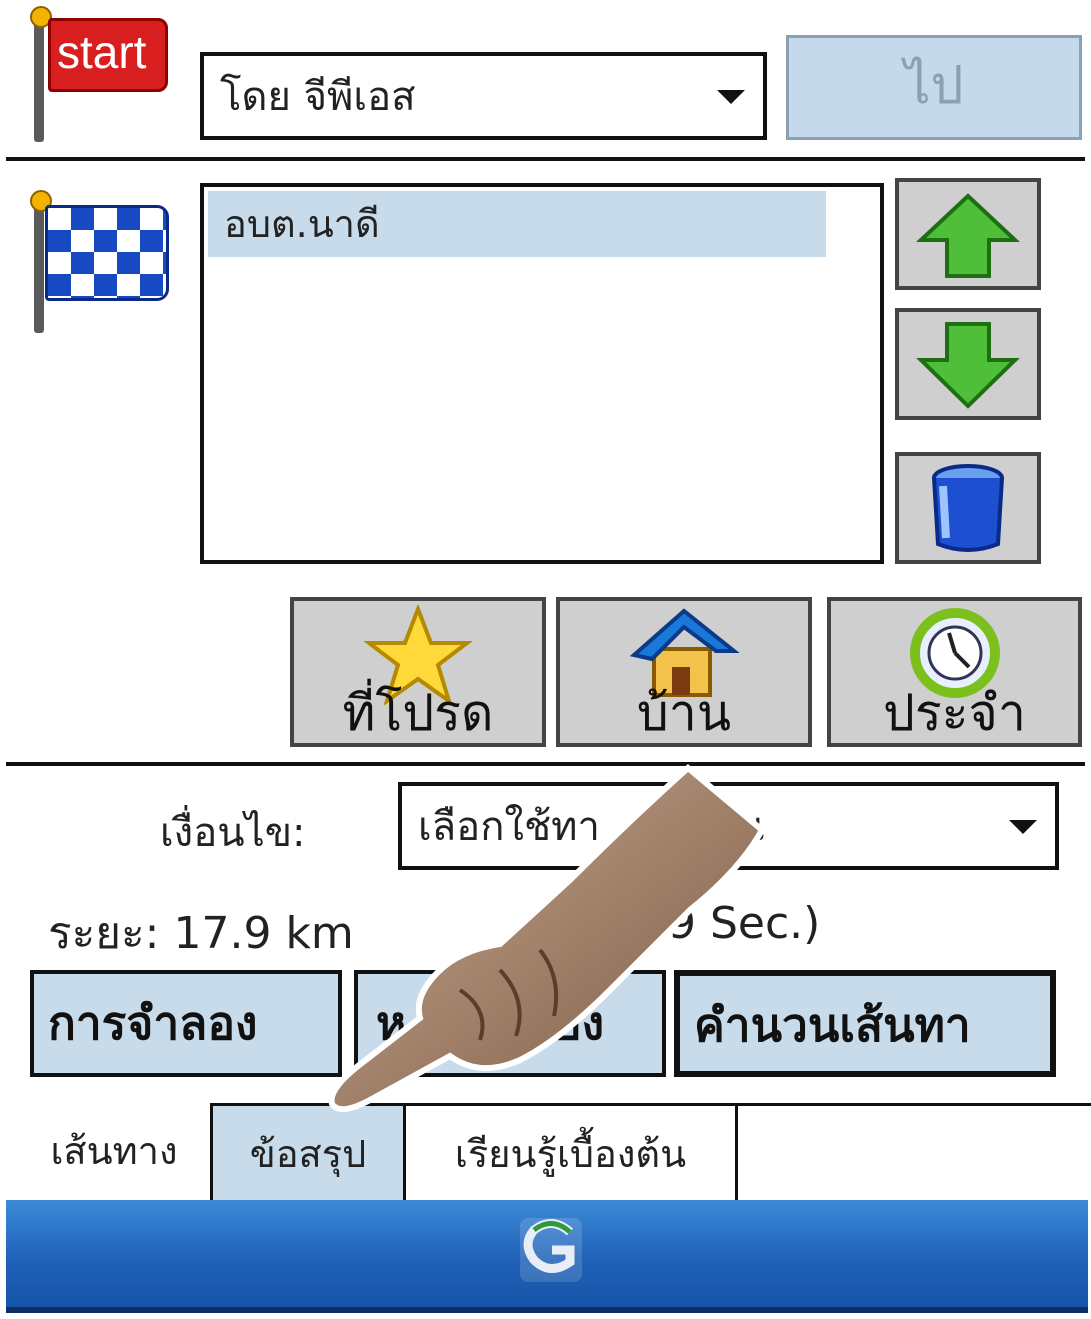 Image resolution: width=1091 pixels, height=1319 pixels. What do you see at coordinates (153, 1023) in the screenshot?
I see `simulate-label: การจำลอง` at bounding box center [153, 1023].